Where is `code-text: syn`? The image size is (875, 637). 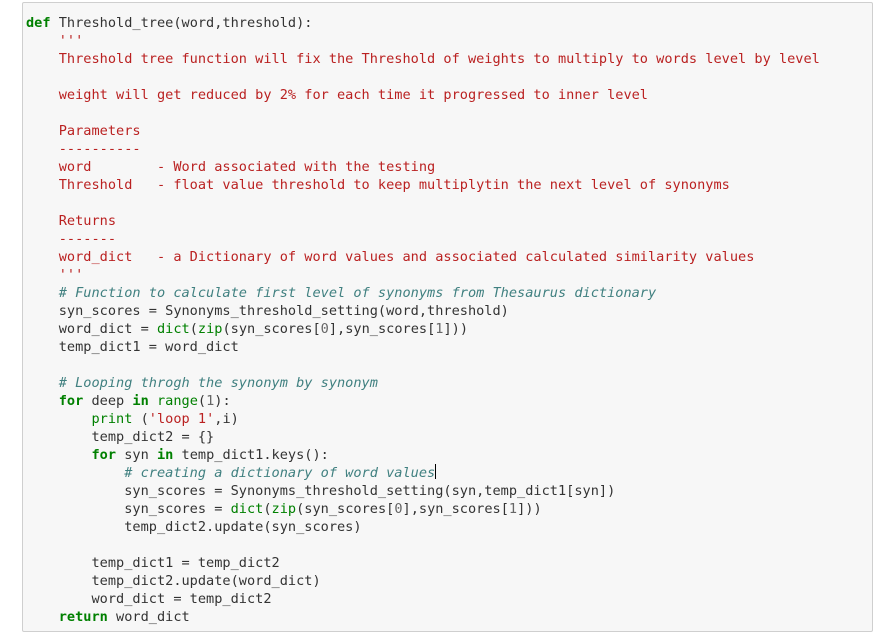
code-text: syn is located at coordinates (136, 455).